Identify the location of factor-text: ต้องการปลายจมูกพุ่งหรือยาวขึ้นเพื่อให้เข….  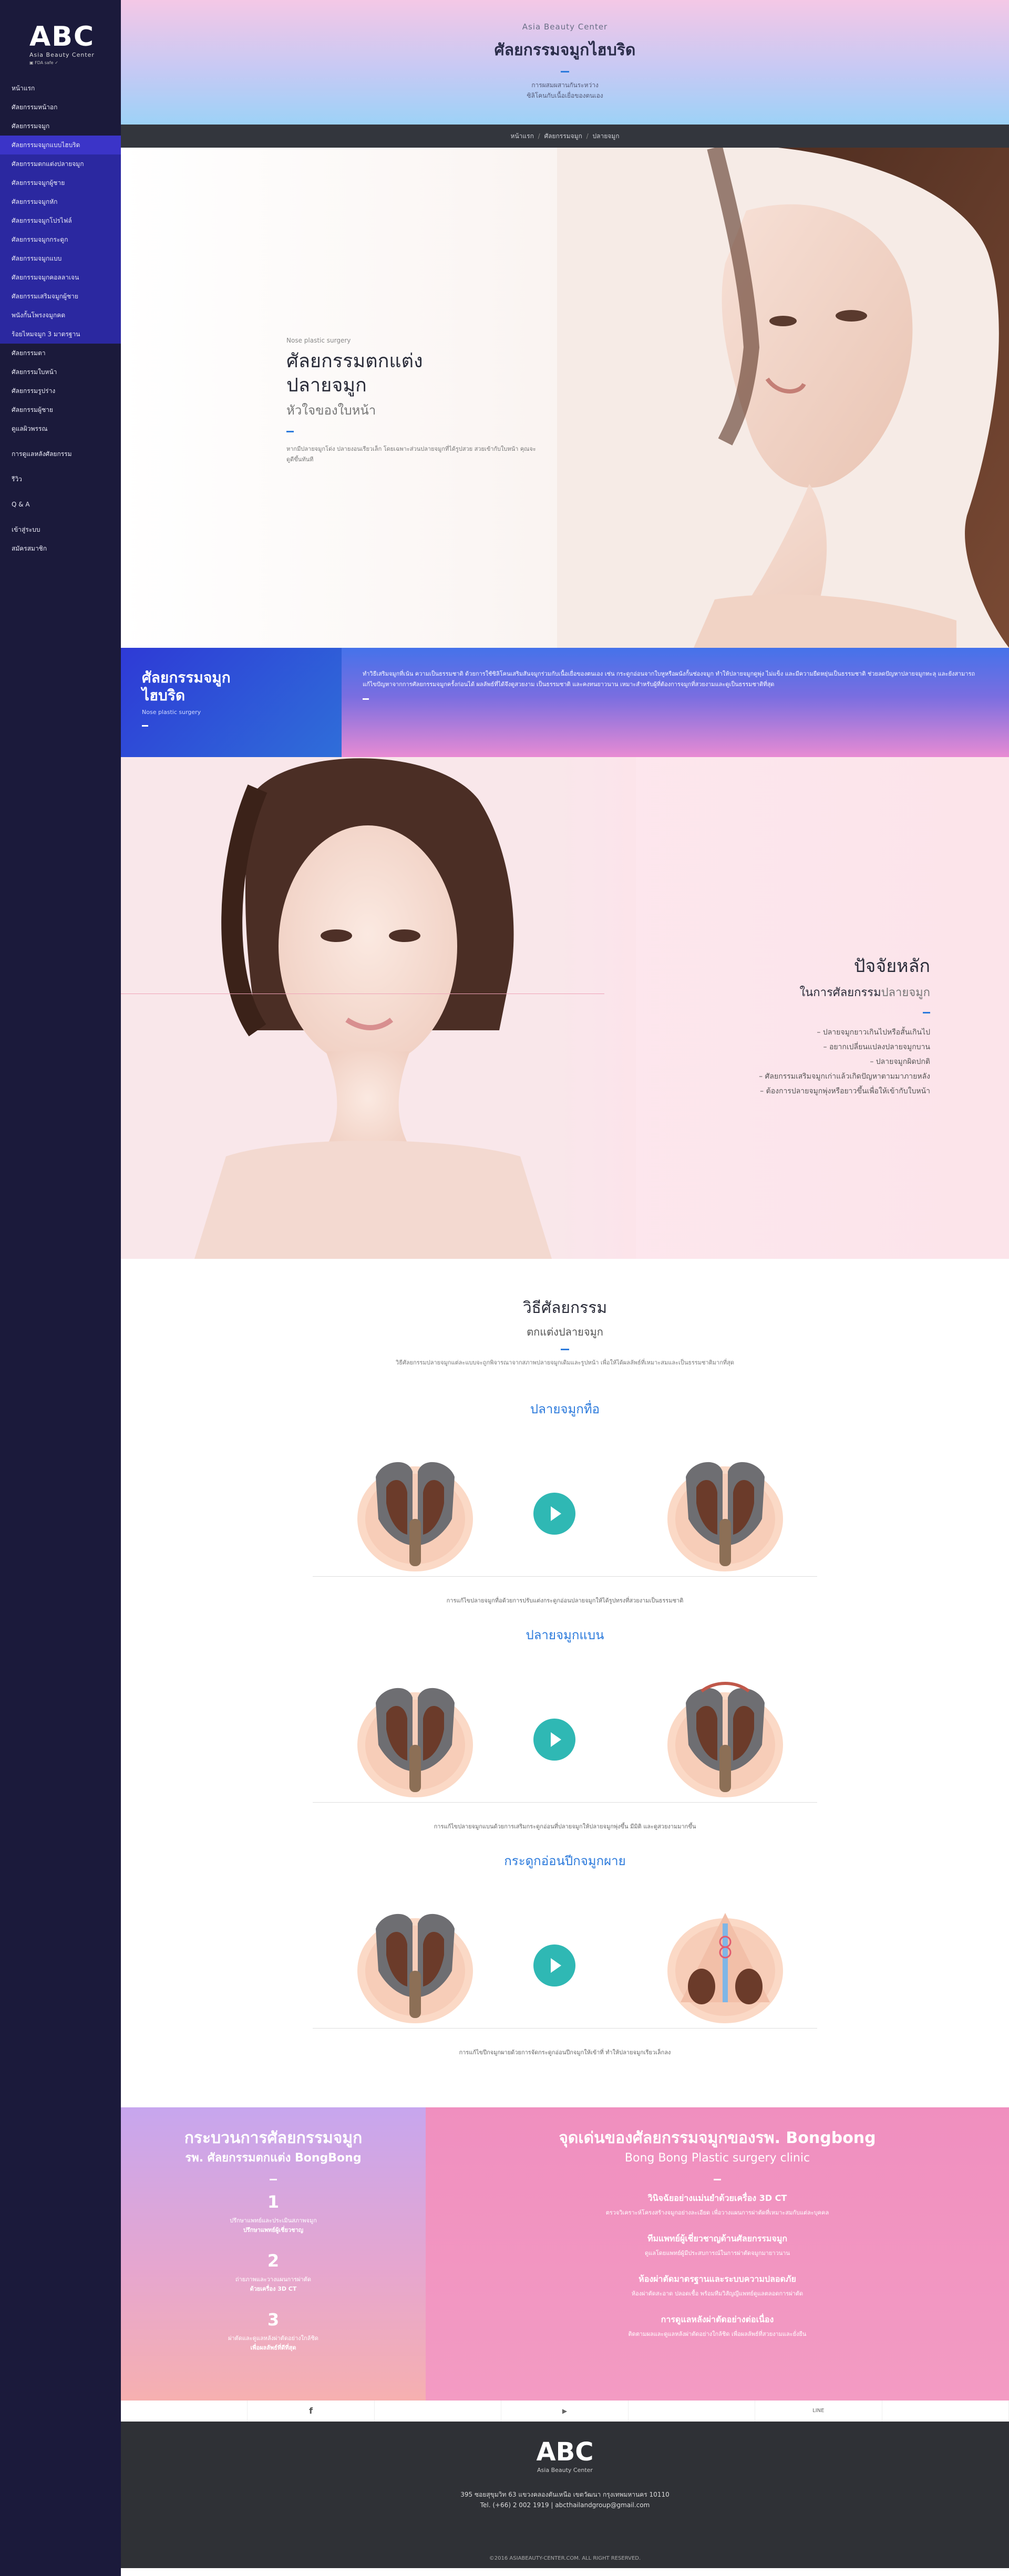
(848, 1091).